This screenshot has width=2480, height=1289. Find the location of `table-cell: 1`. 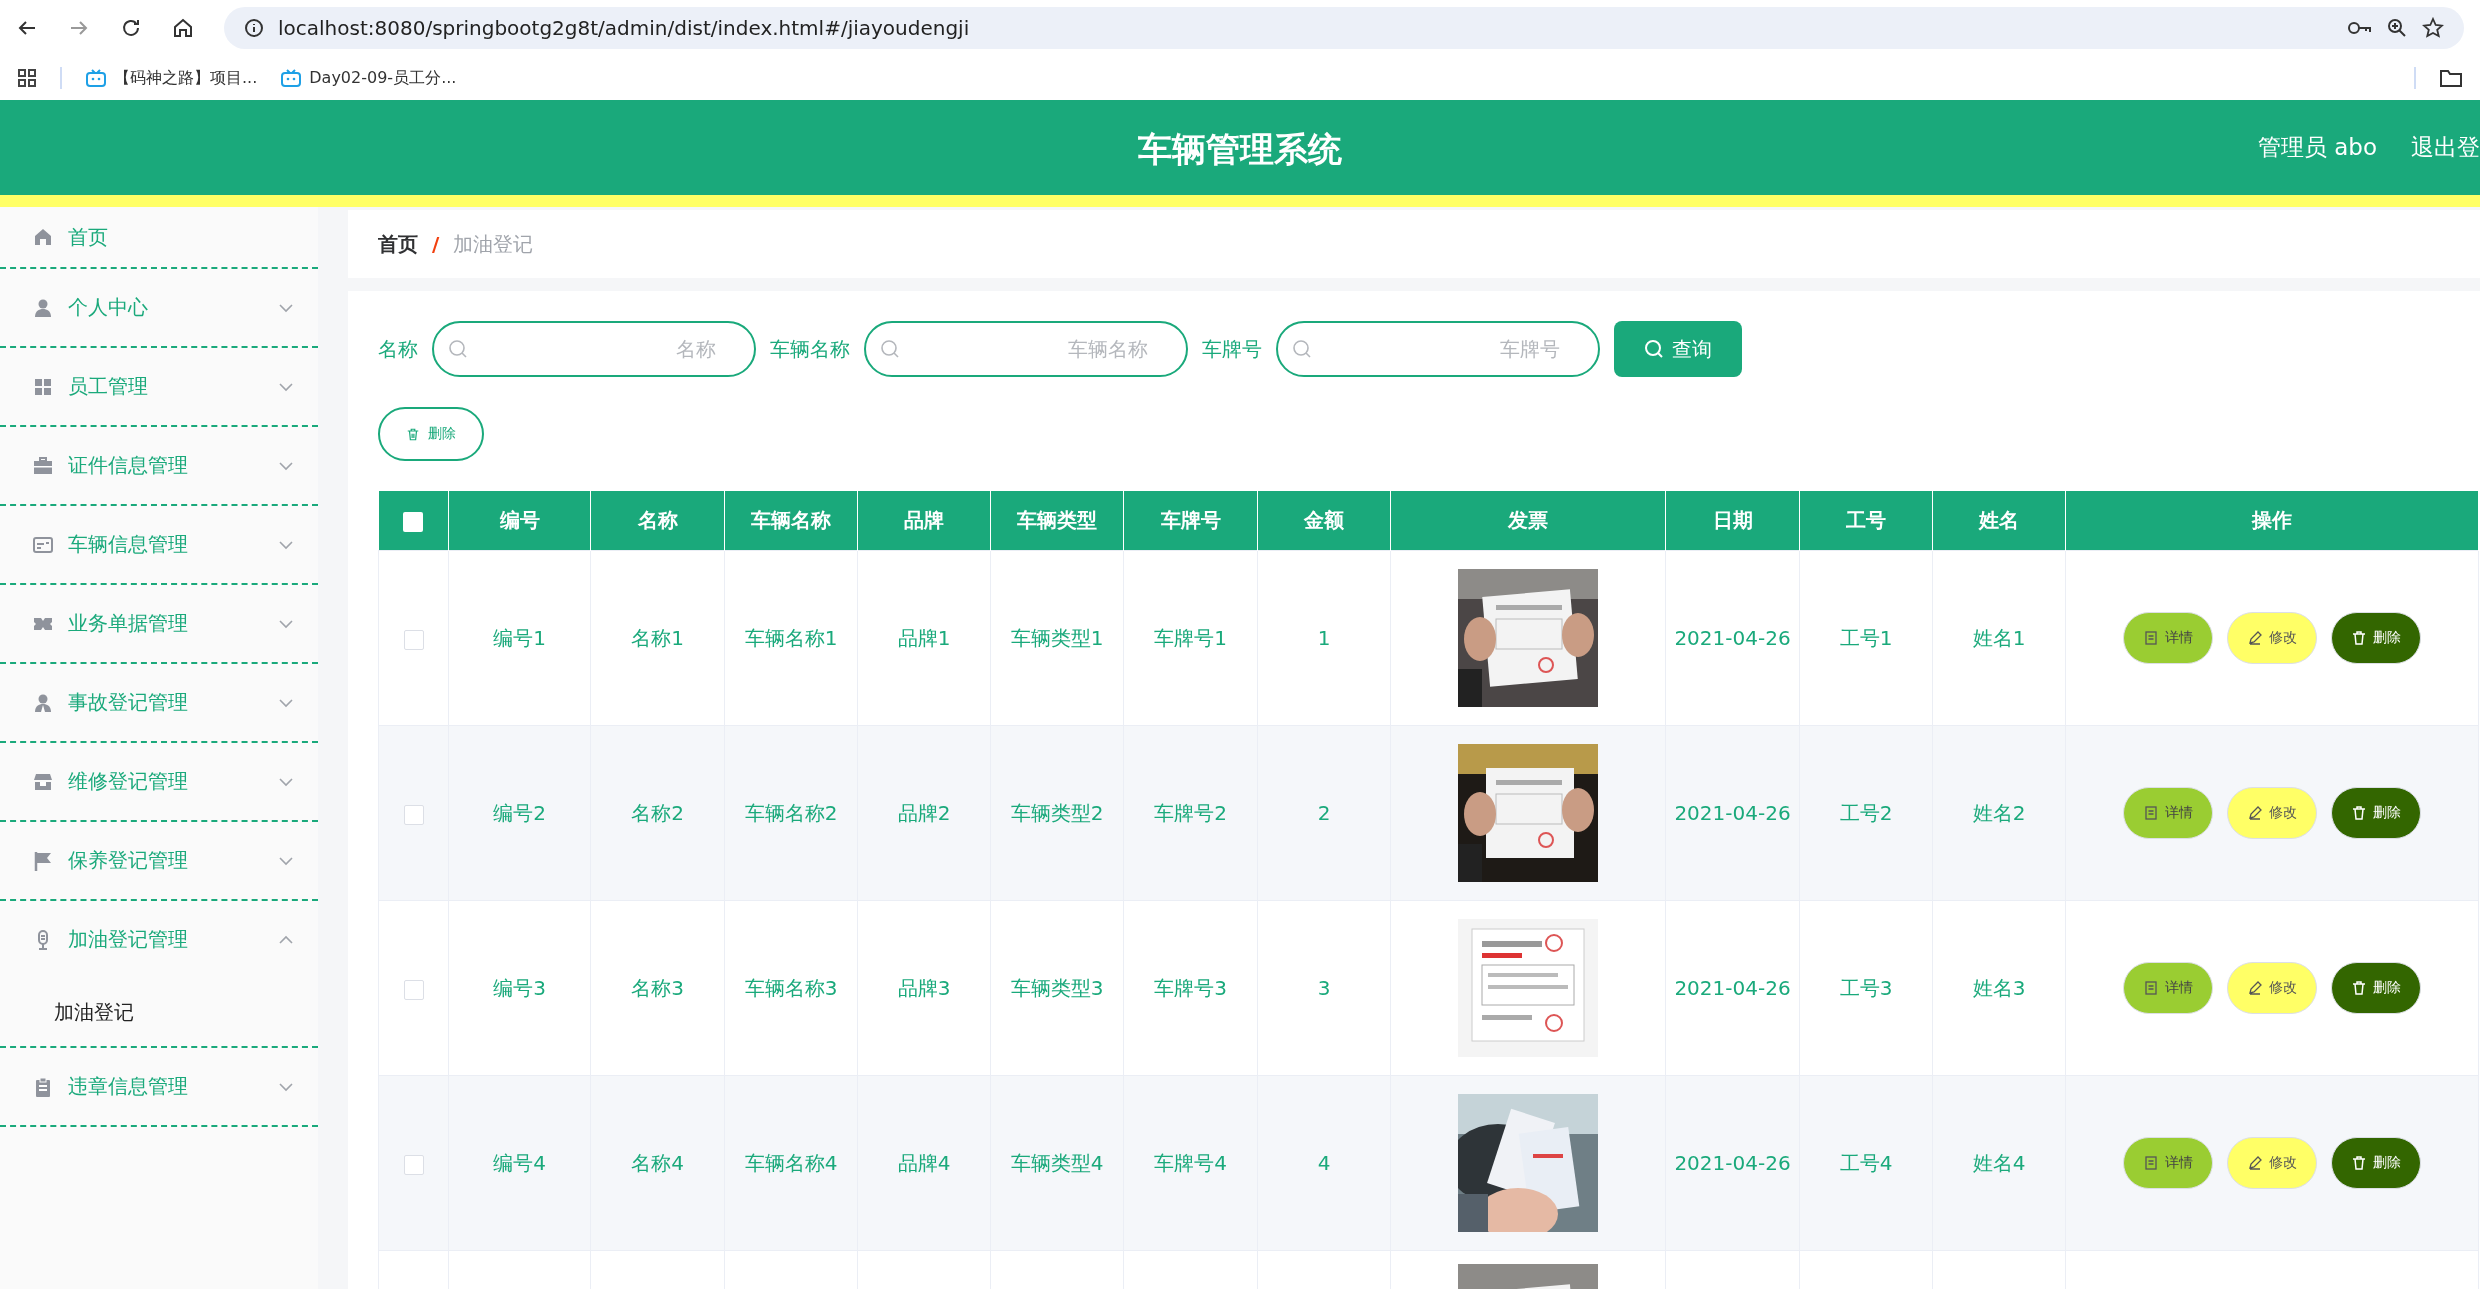

table-cell: 1 is located at coordinates (1324, 638).